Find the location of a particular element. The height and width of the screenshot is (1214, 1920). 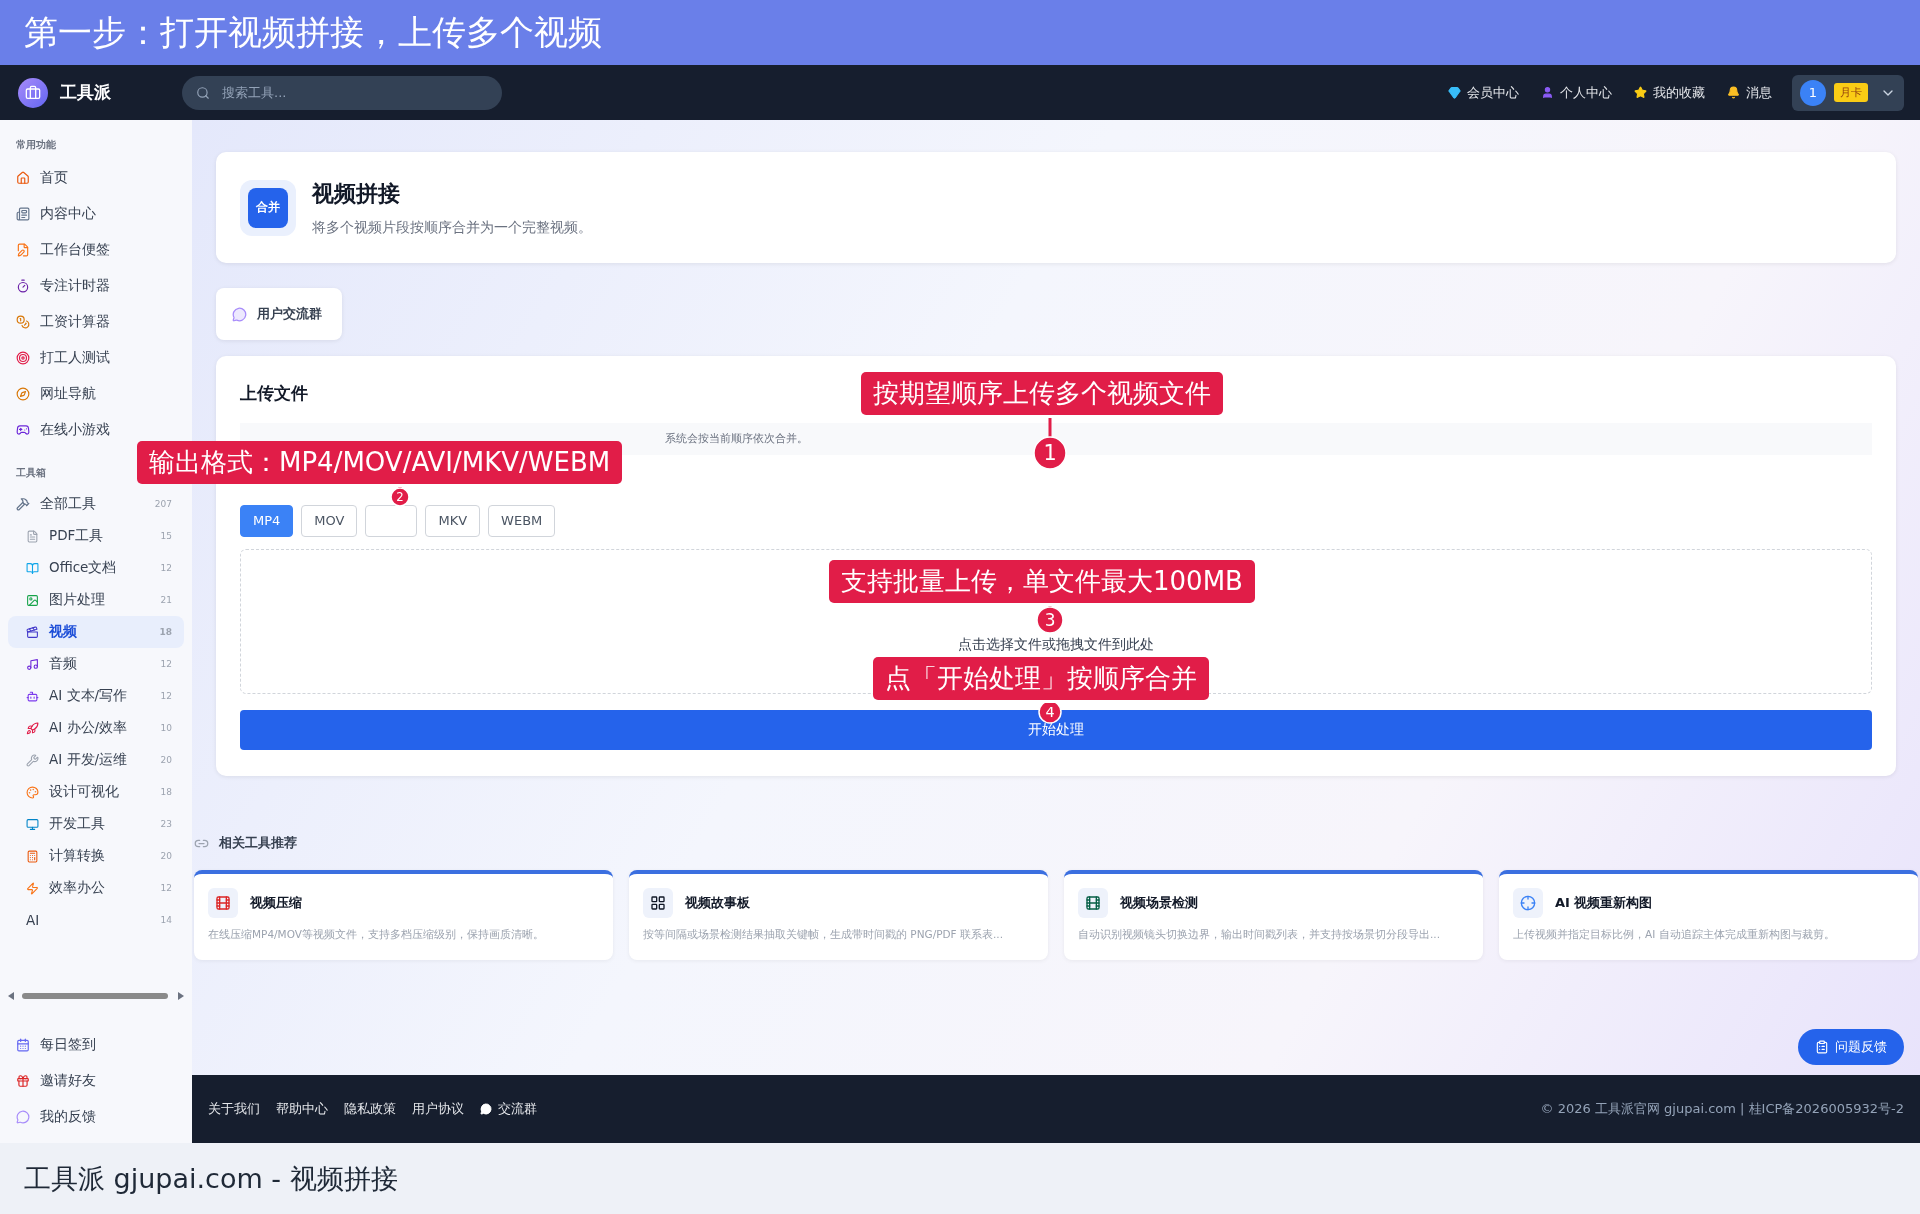

category-item: AI 文本/写作 12 is located at coordinates (96, 696).